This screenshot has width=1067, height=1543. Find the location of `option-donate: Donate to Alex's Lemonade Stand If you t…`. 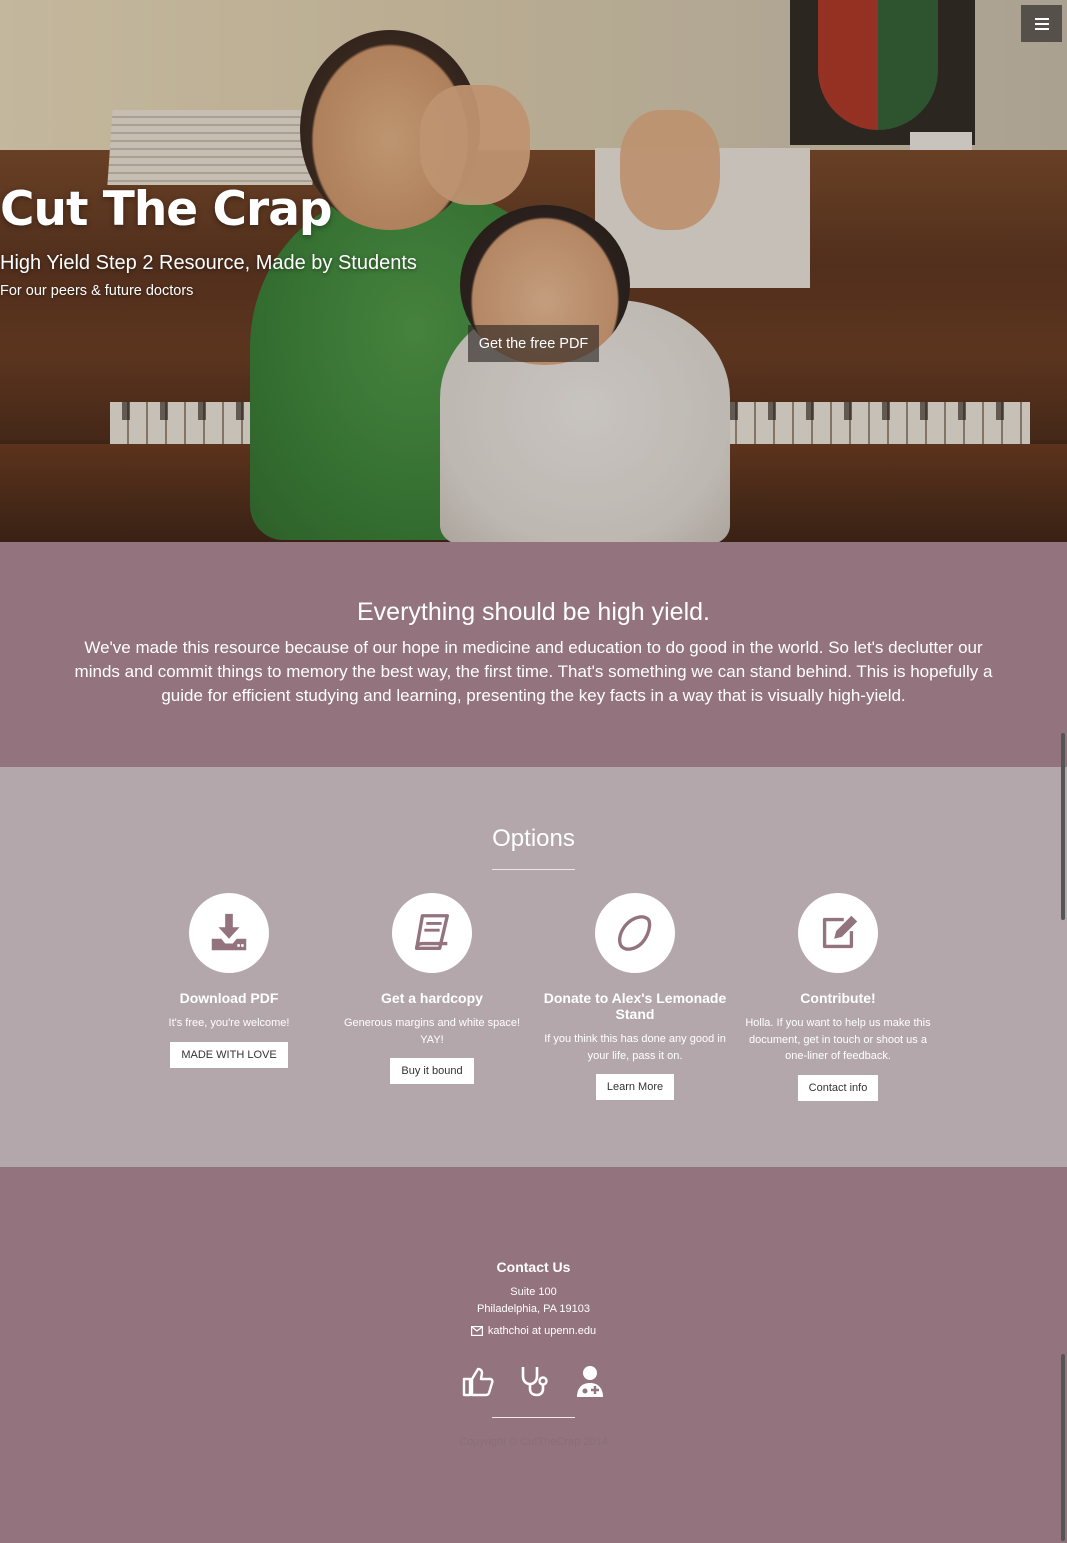

option-donate: Donate to Alex's Lemonade Stand If you t… is located at coordinates (635, 996).